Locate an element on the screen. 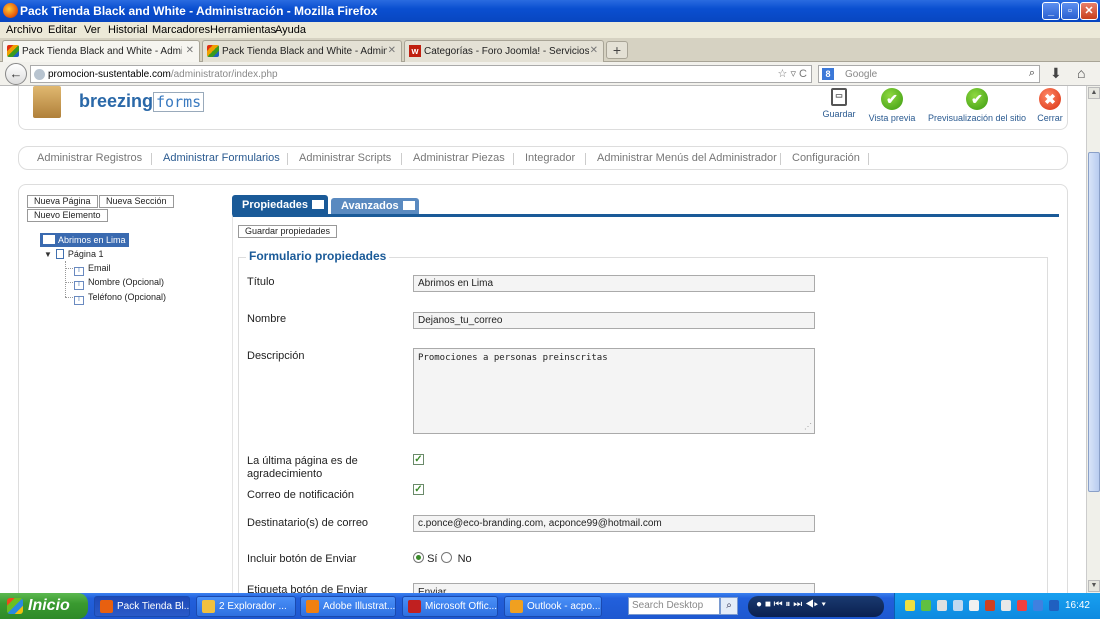  menu-archivo: Archivo is located at coordinates (24, 30).